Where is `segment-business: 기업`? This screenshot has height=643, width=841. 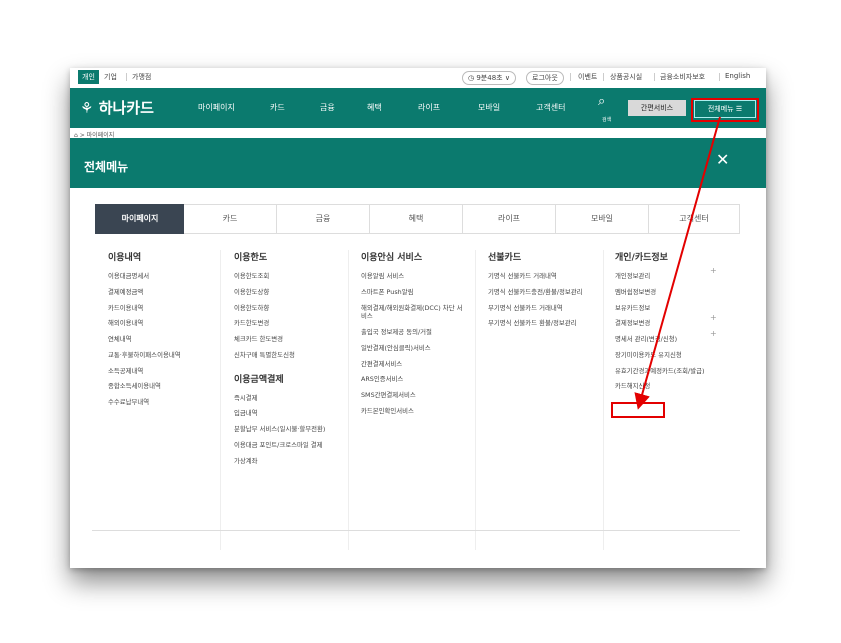 segment-business: 기업 is located at coordinates (110, 77).